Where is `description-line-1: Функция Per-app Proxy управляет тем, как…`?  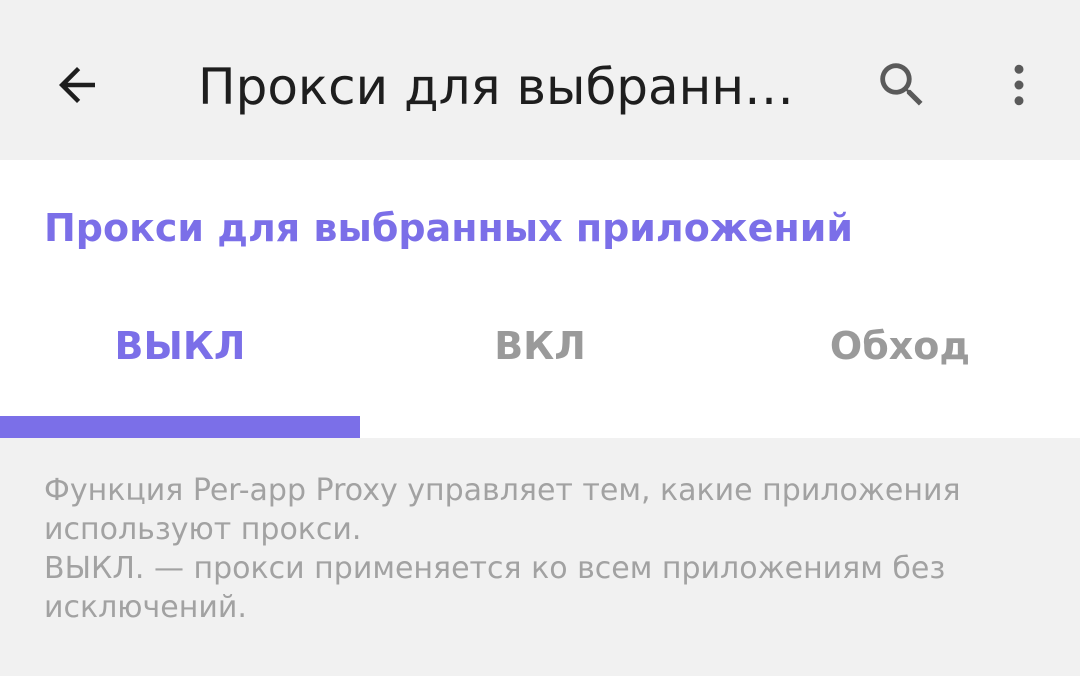
description-line-1: Функция Per-app Proxy управляет тем, как… is located at coordinates (502, 510).